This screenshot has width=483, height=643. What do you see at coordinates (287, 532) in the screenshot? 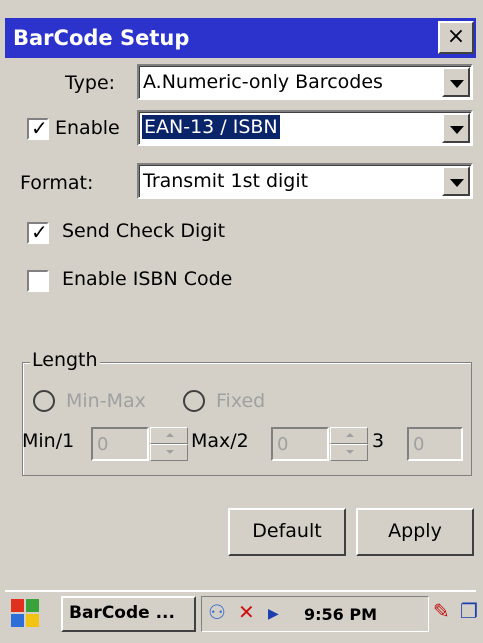
I see `default-button: Default` at bounding box center [287, 532].